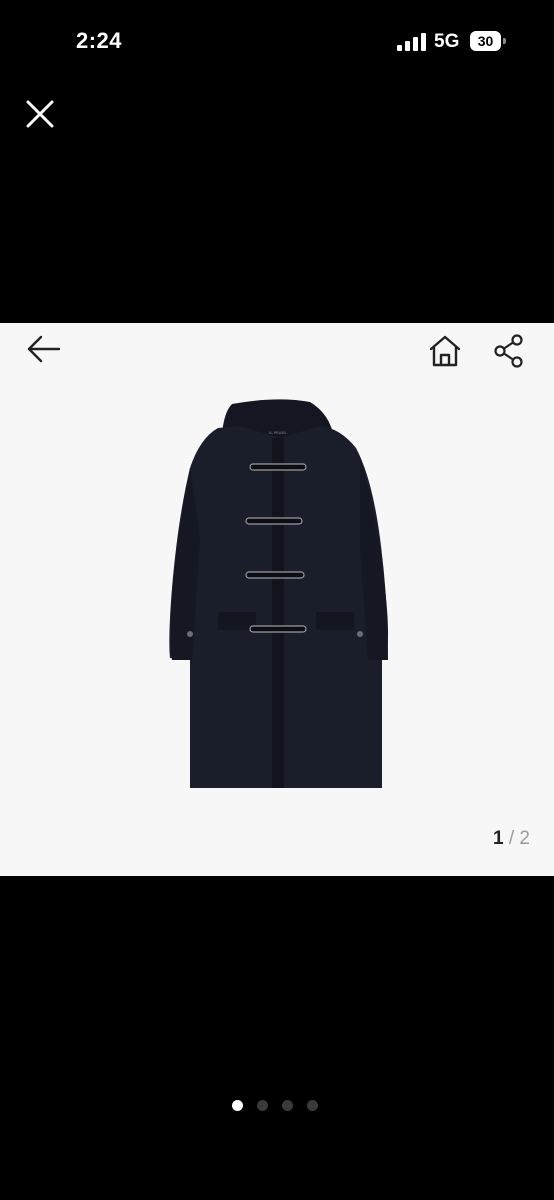 Image resolution: width=554 pixels, height=1200 pixels. What do you see at coordinates (278, 593) in the screenshot?
I see `duffle-coat-image: IL PEARL` at bounding box center [278, 593].